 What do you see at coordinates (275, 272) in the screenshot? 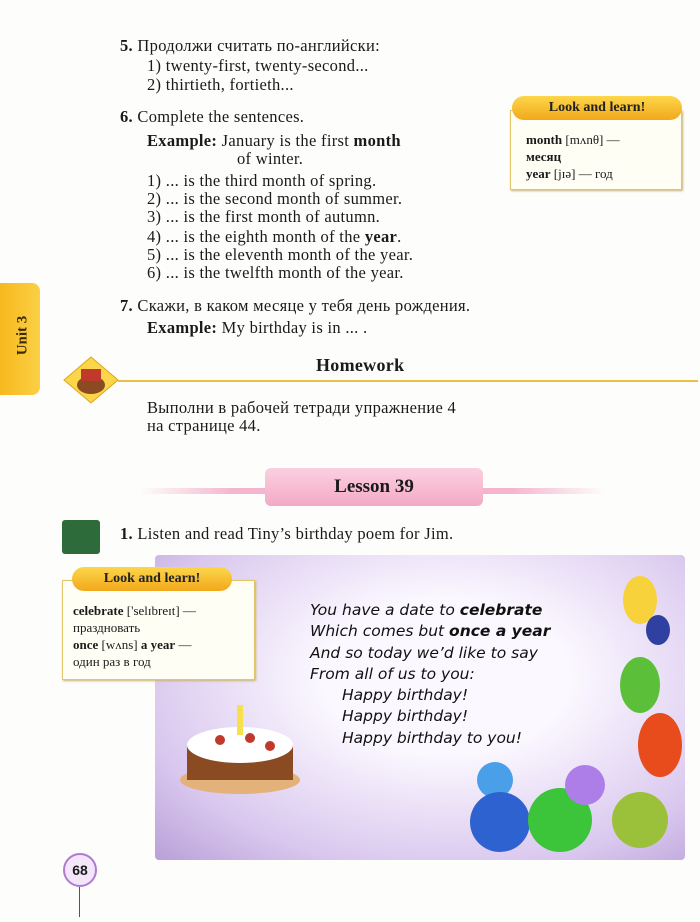
I see `exercise-6-item: 6) ... is the twelfth month of the year.` at bounding box center [275, 272].